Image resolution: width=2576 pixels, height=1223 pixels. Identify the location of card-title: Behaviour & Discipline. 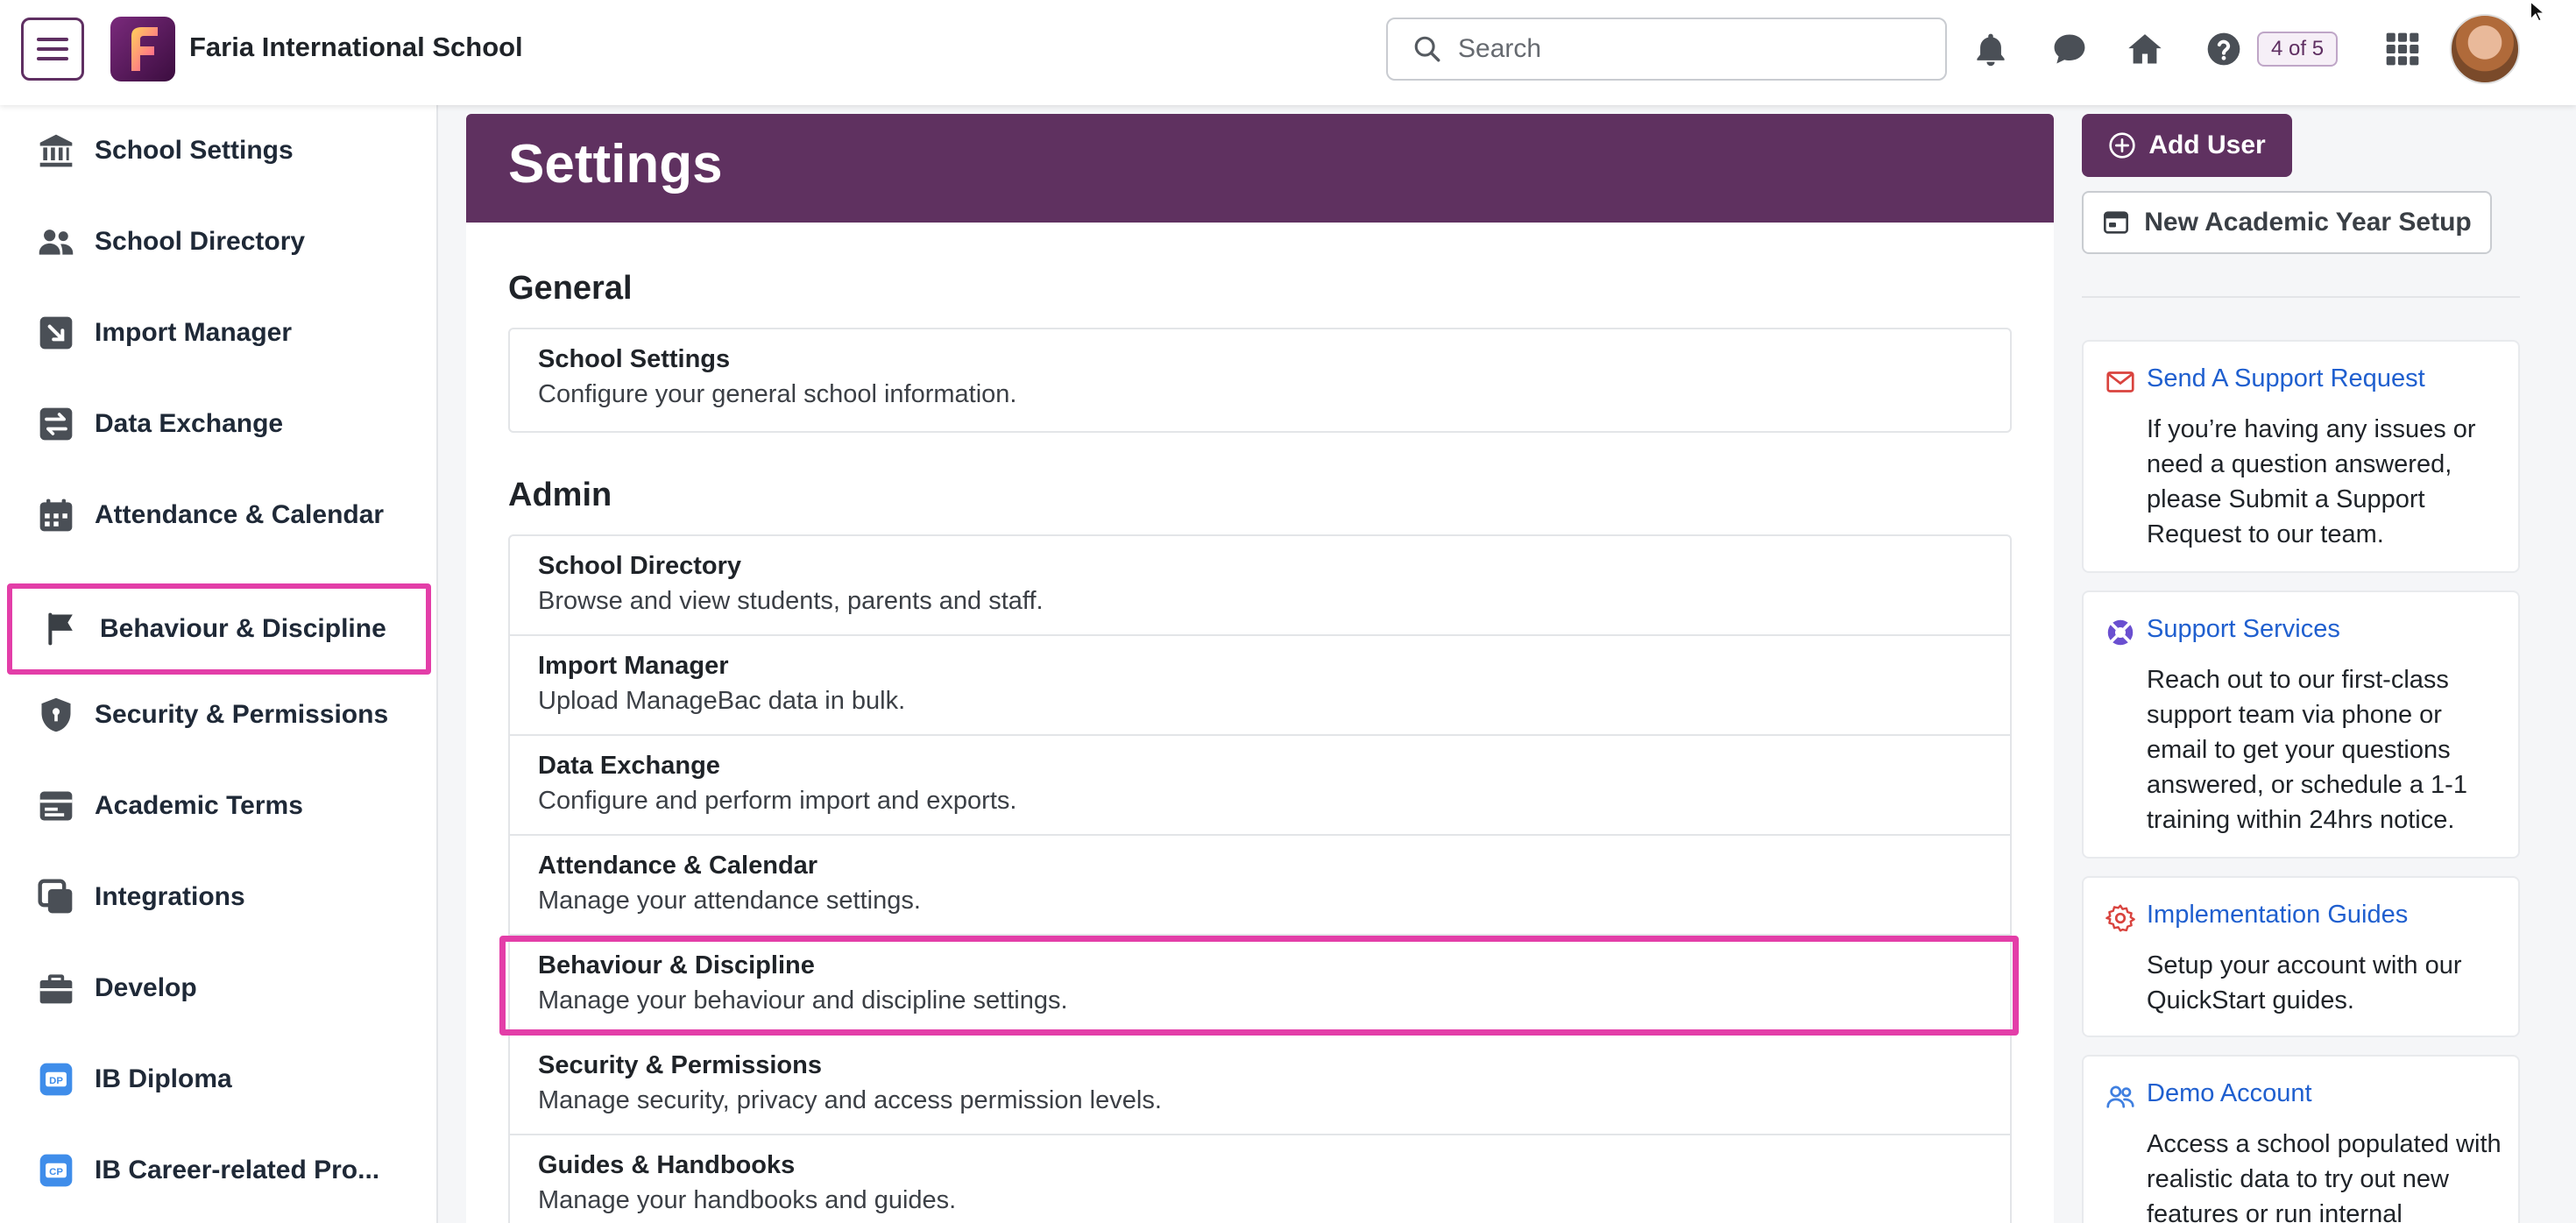
(676, 965).